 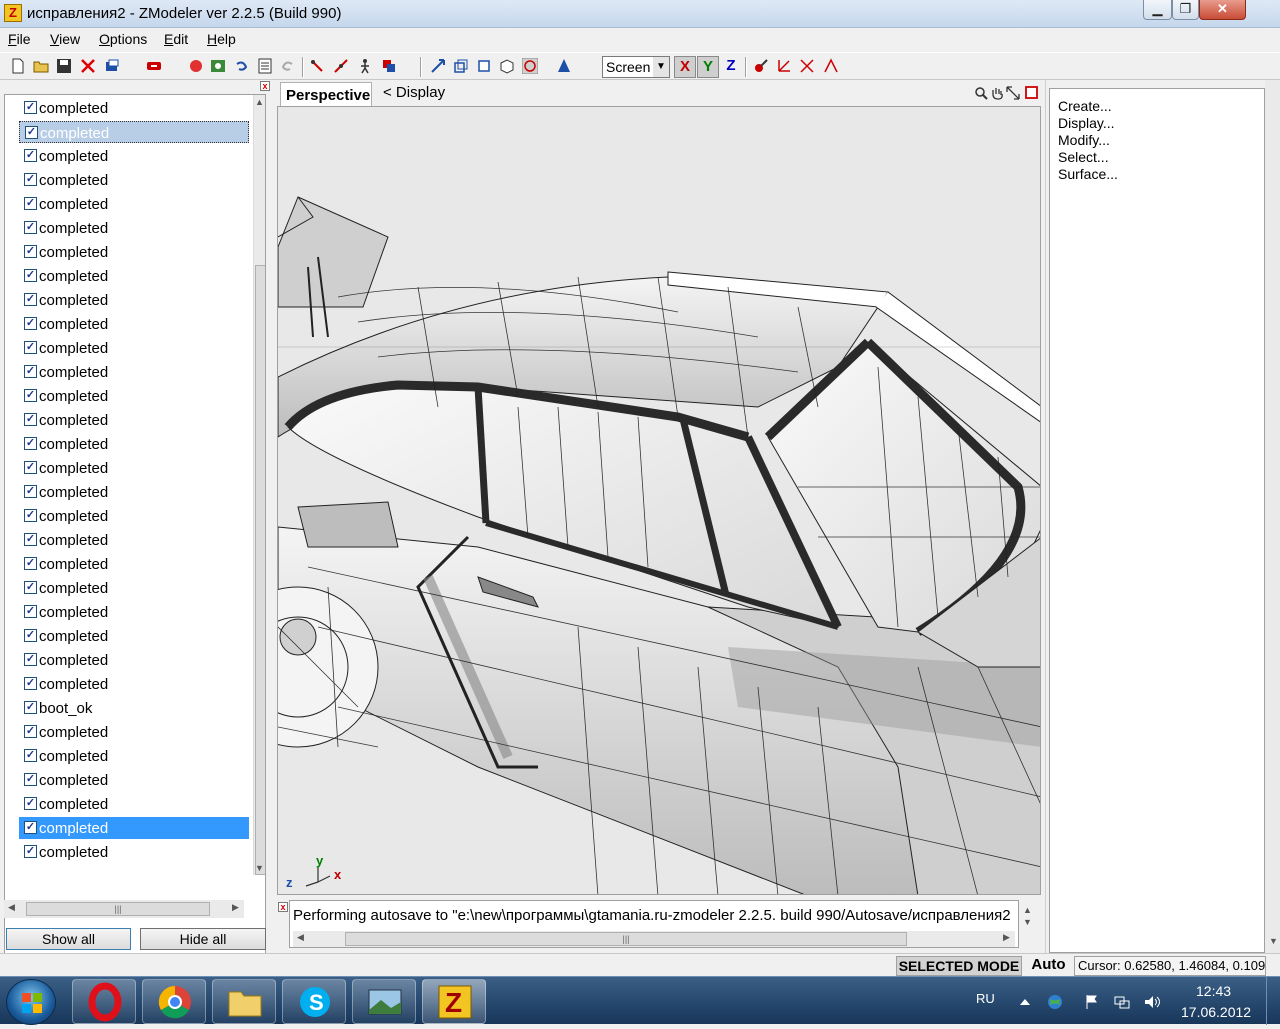 What do you see at coordinates (18, 66) in the screenshot?
I see `new-file-icon` at bounding box center [18, 66].